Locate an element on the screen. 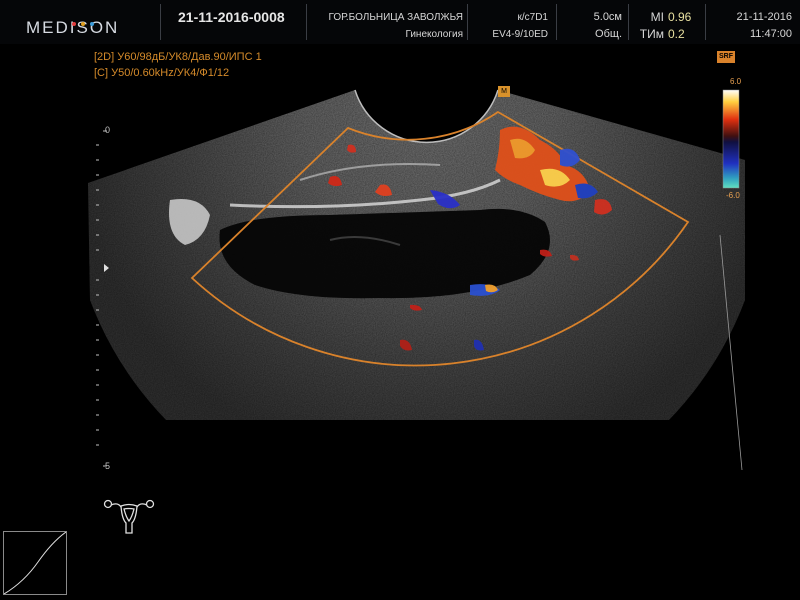 This screenshot has height=600, width=800. color-scale-max: 6.0 is located at coordinates (736, 81).